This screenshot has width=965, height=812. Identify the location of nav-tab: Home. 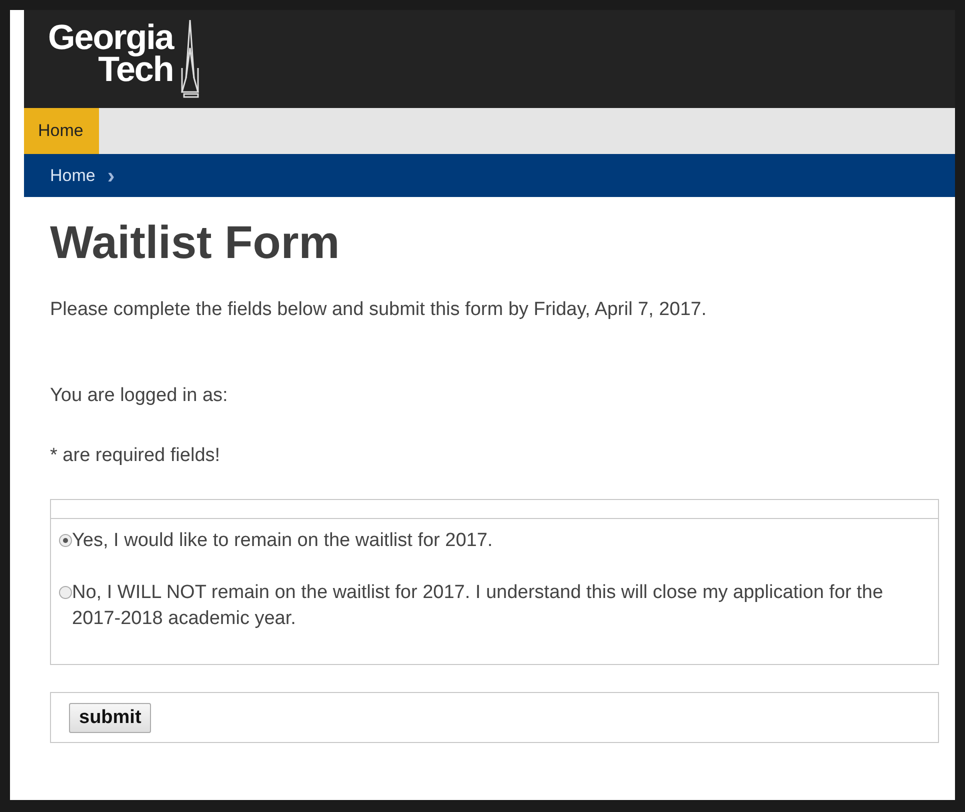
(62, 131).